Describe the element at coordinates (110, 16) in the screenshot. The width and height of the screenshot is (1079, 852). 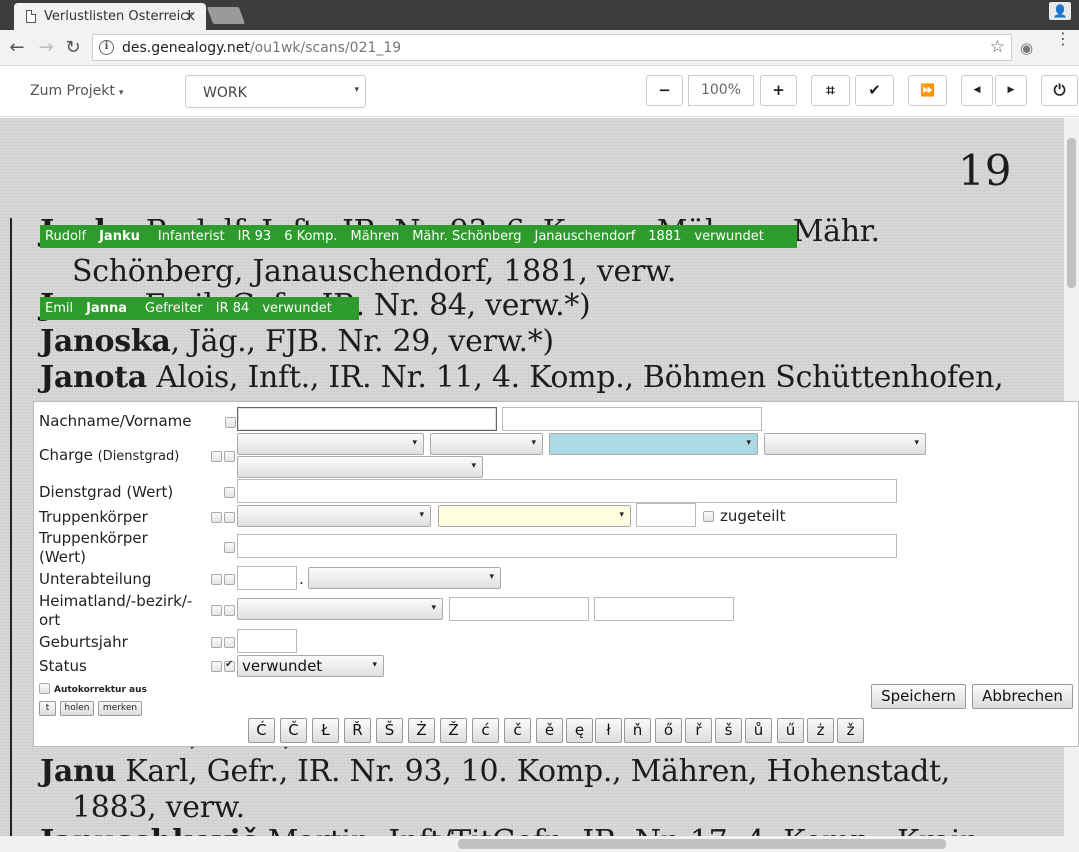
I see `browser-tab: Verlustlisten Österreich ×` at that location.